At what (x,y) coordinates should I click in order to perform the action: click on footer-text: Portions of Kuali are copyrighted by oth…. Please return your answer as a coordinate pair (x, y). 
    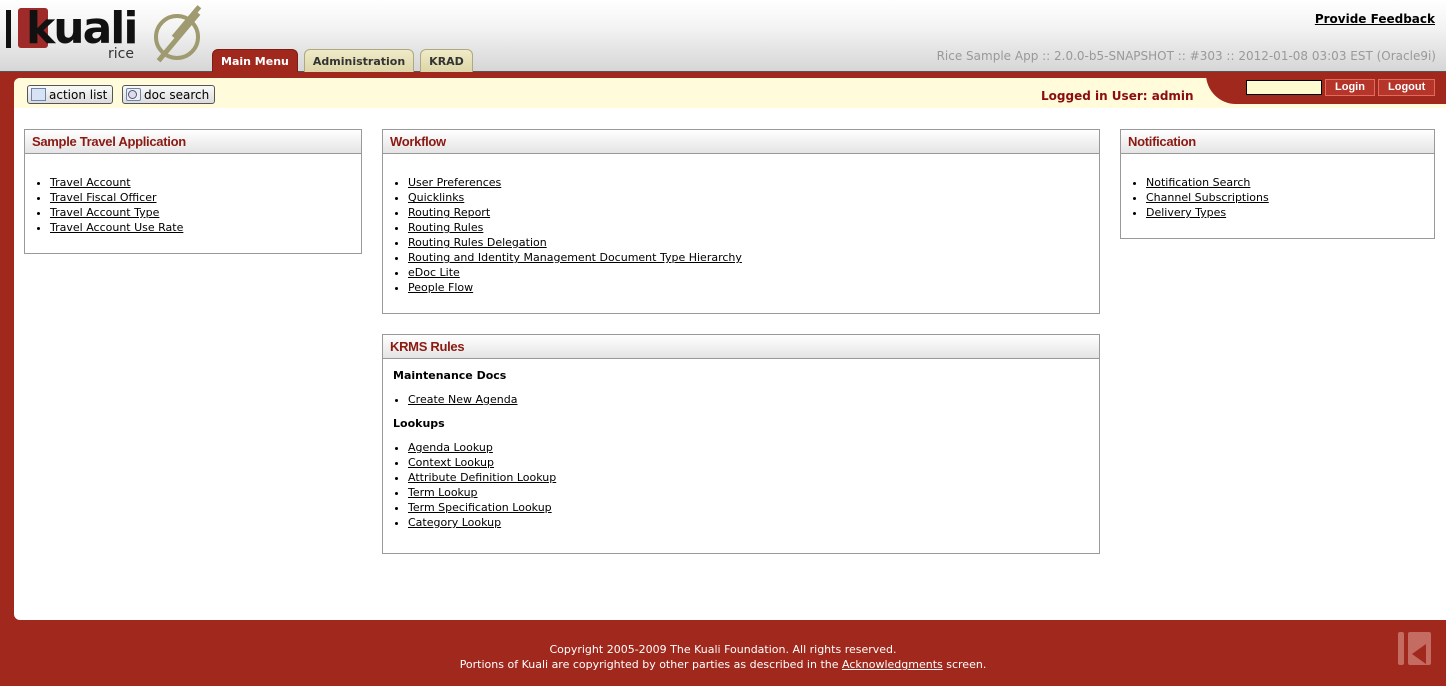
    Looking at the image, I should click on (650, 664).